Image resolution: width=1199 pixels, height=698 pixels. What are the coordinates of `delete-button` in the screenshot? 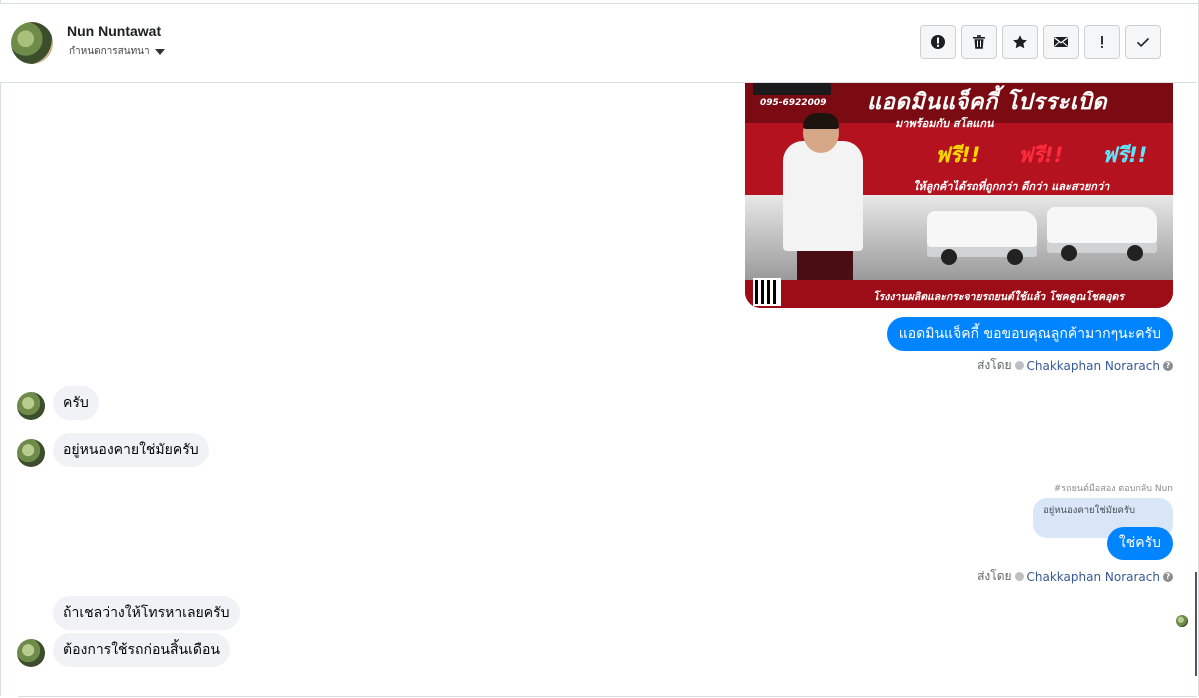 It's located at (979, 42).